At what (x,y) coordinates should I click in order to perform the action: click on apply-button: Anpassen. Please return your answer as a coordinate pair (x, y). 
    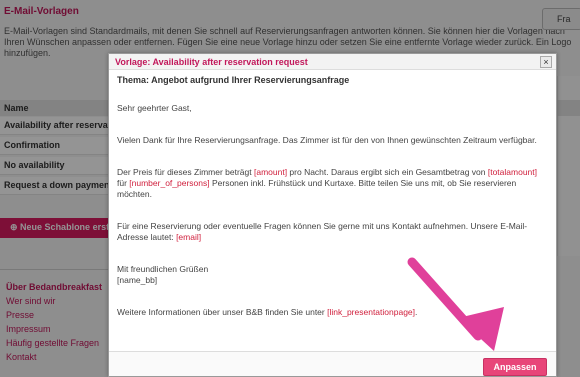
    Looking at the image, I should click on (515, 367).